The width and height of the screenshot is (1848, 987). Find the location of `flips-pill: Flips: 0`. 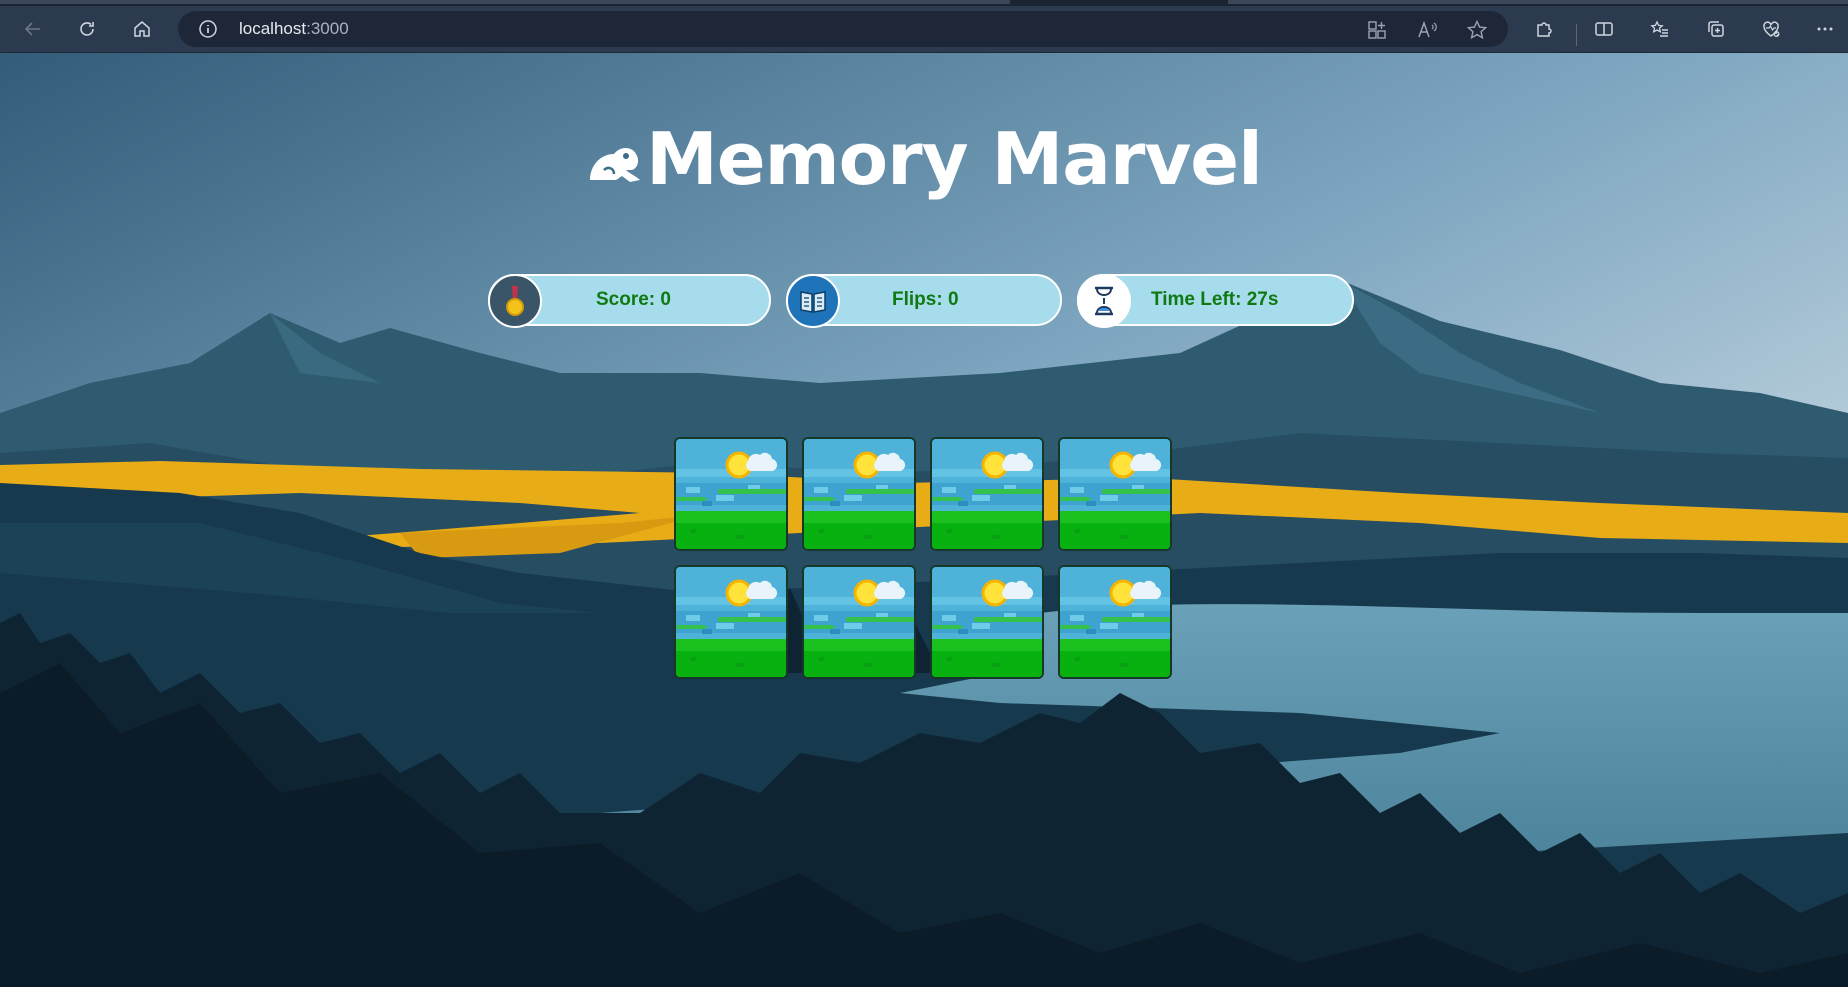

flips-pill: Flips: 0 is located at coordinates (924, 301).